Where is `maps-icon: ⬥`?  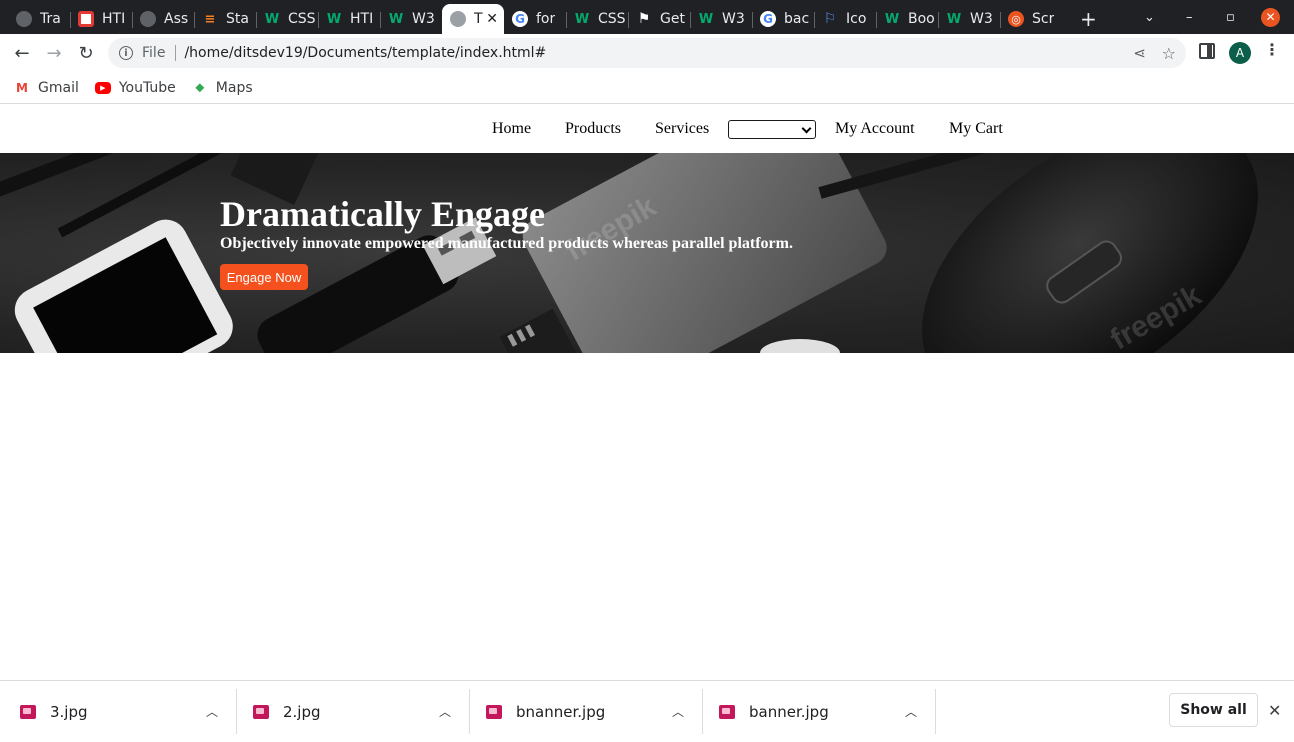
maps-icon: ⬥ is located at coordinates (199, 87).